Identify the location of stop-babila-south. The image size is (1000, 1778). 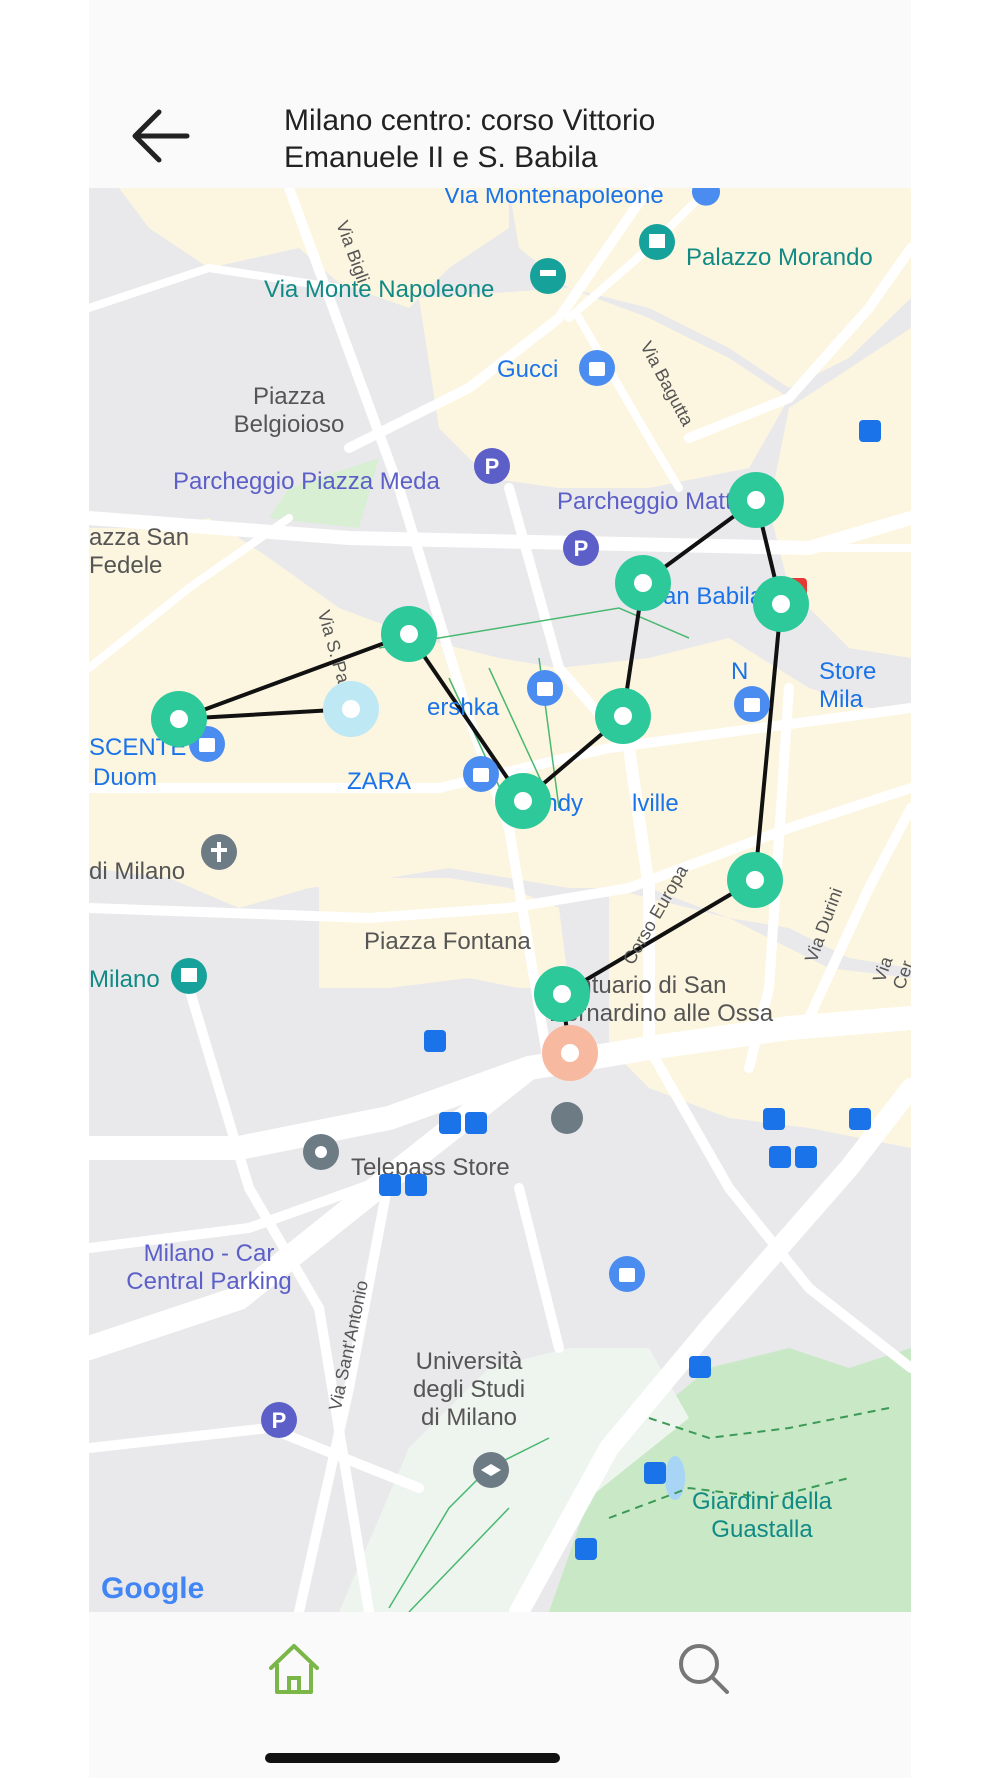
(643, 583).